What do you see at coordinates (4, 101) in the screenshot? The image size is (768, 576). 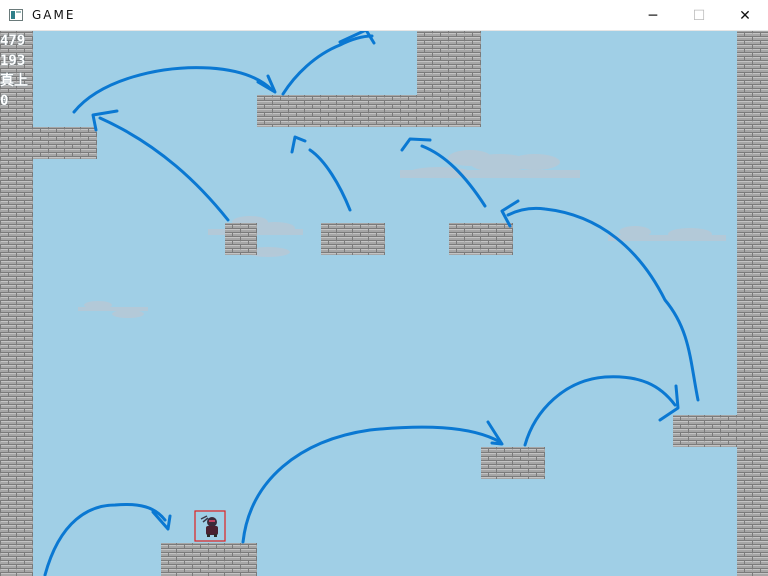 I see `hud-counter: 0` at bounding box center [4, 101].